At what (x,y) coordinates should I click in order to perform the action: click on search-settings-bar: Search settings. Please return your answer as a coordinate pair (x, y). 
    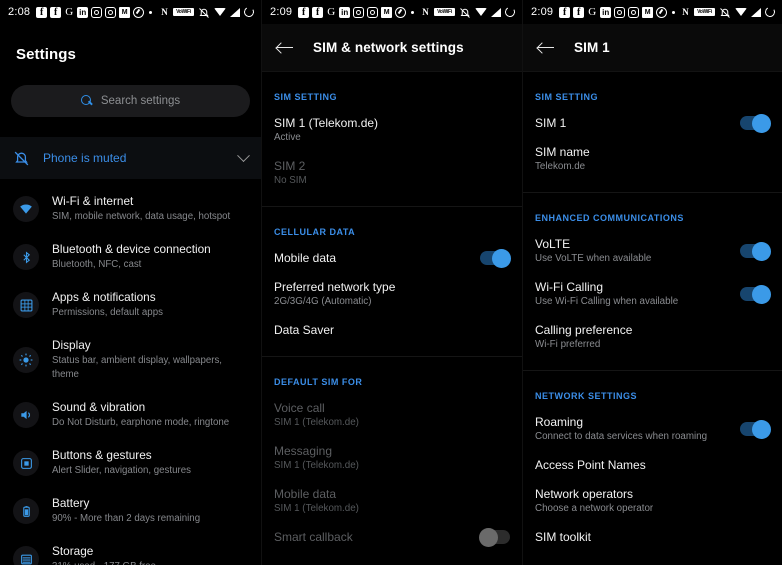
    Looking at the image, I should click on (130, 101).